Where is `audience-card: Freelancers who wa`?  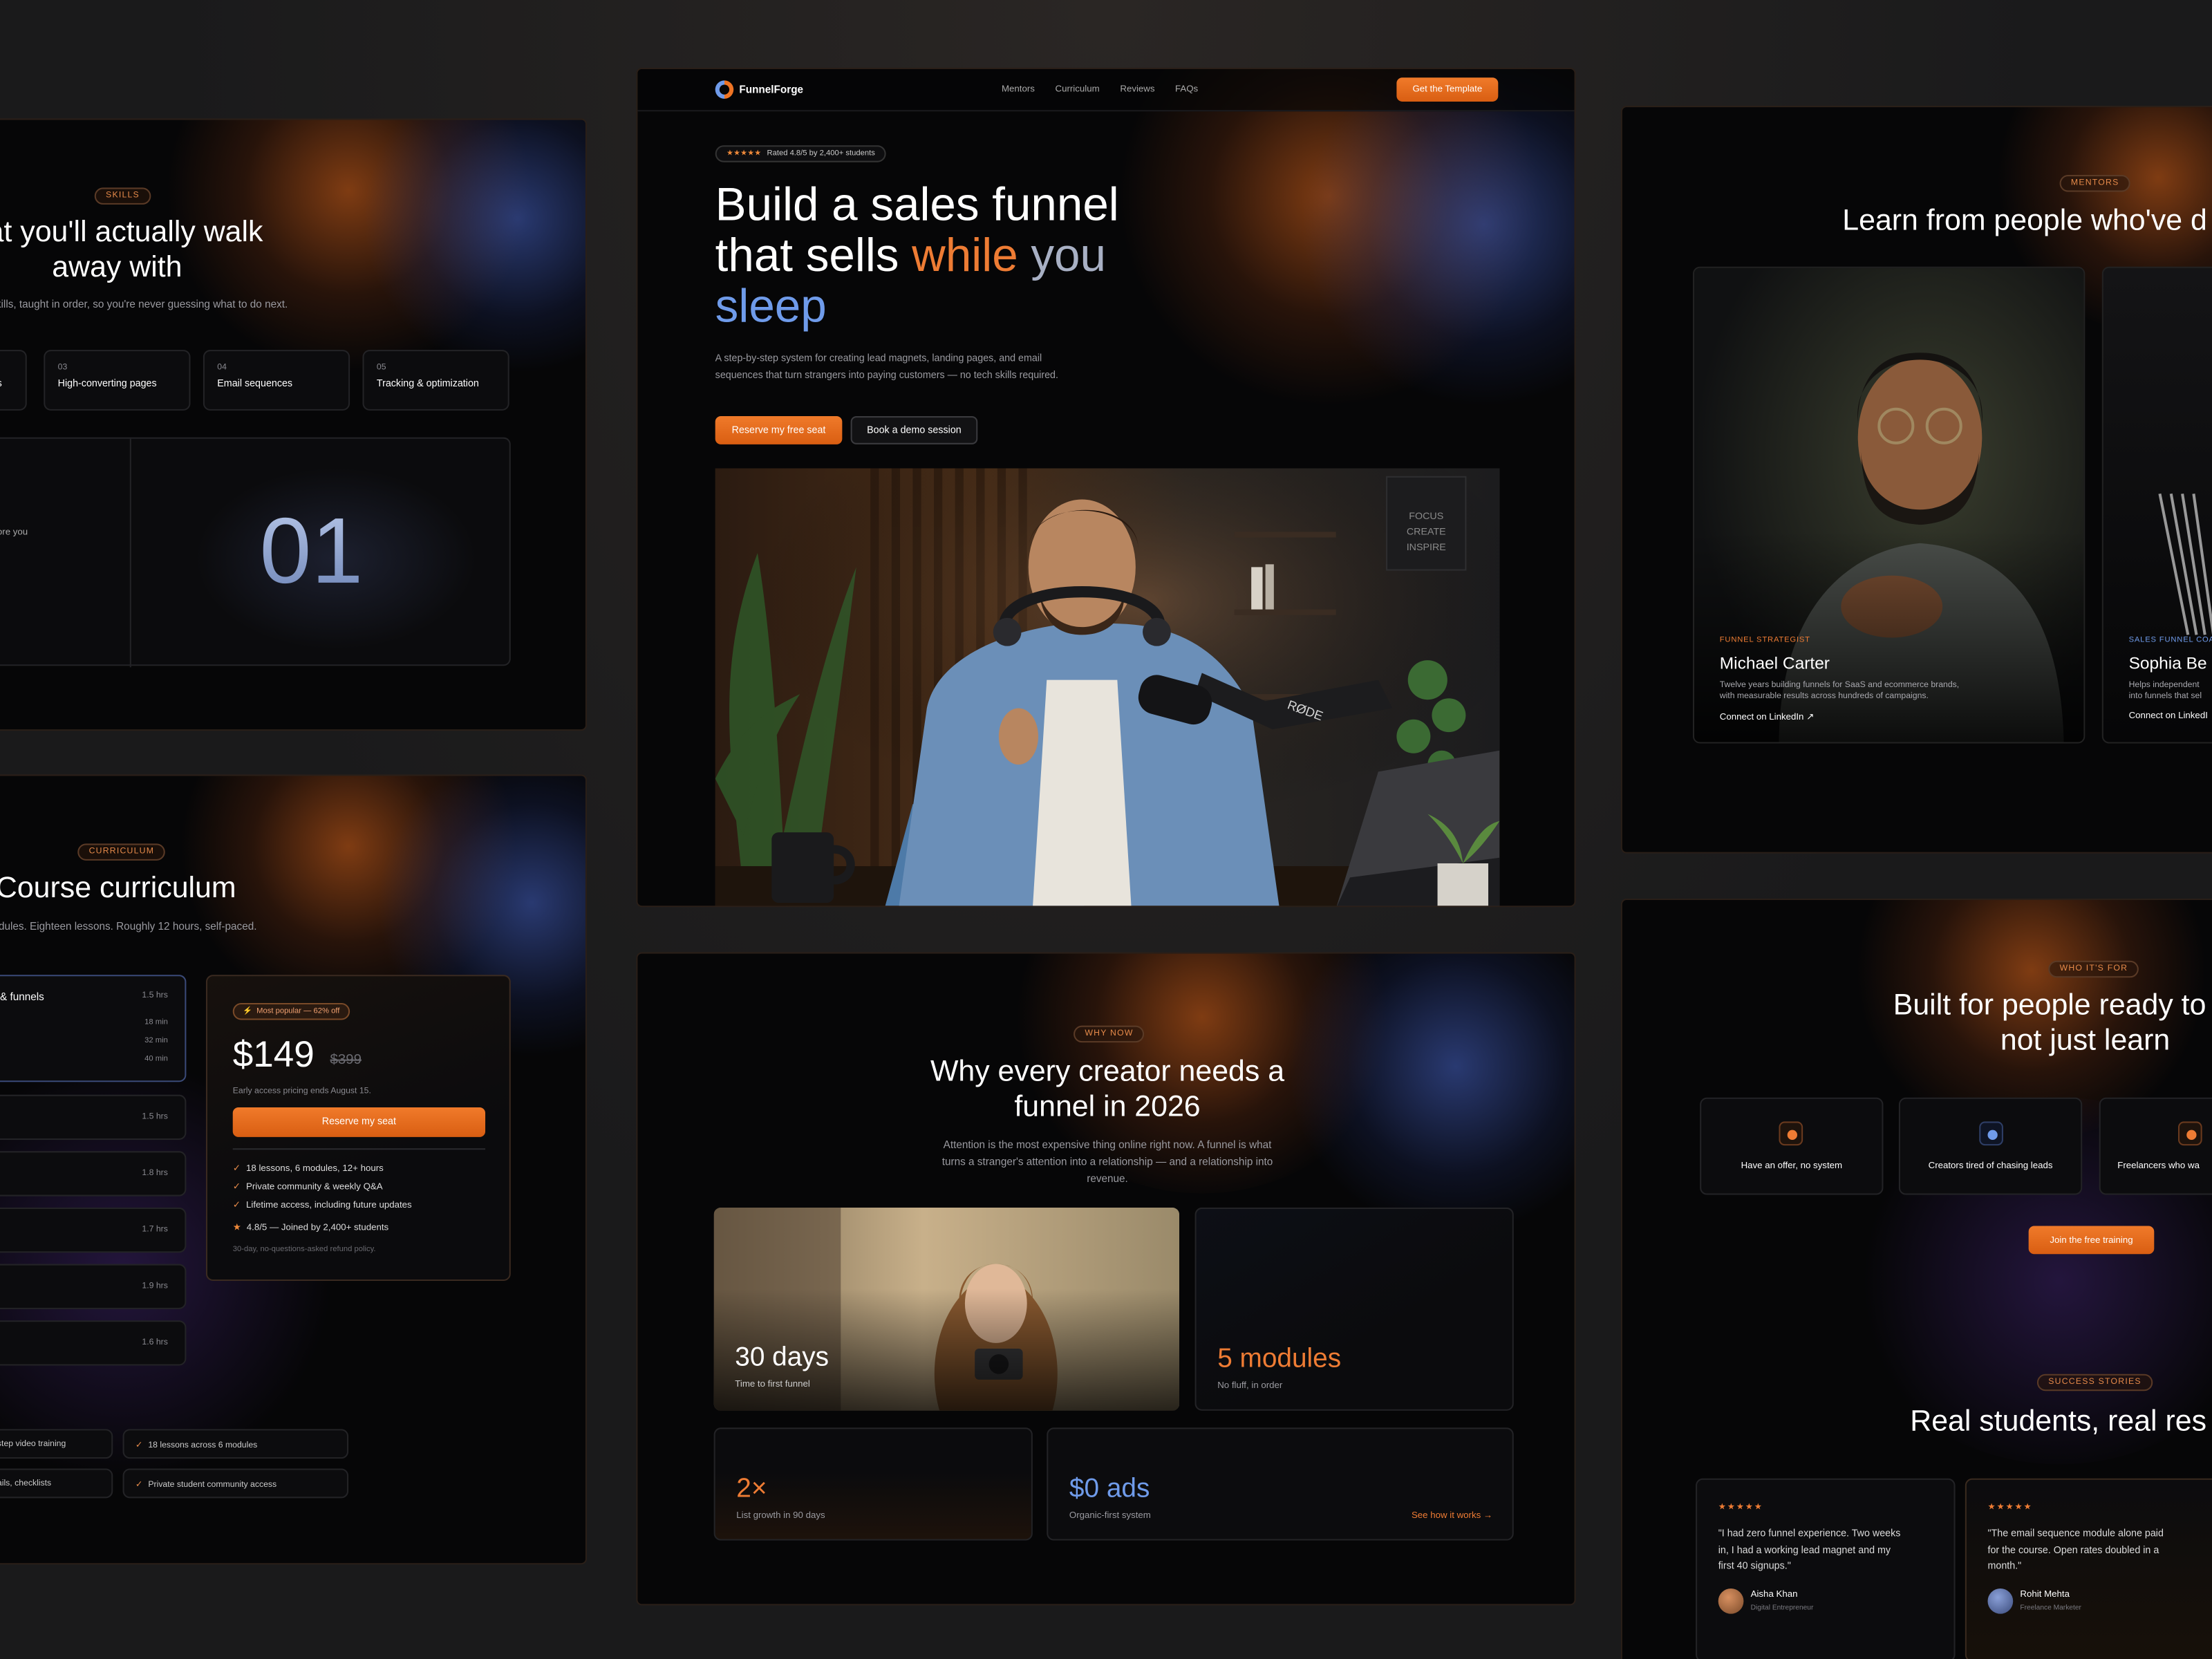 audience-card: Freelancers who wa is located at coordinates (2155, 1146).